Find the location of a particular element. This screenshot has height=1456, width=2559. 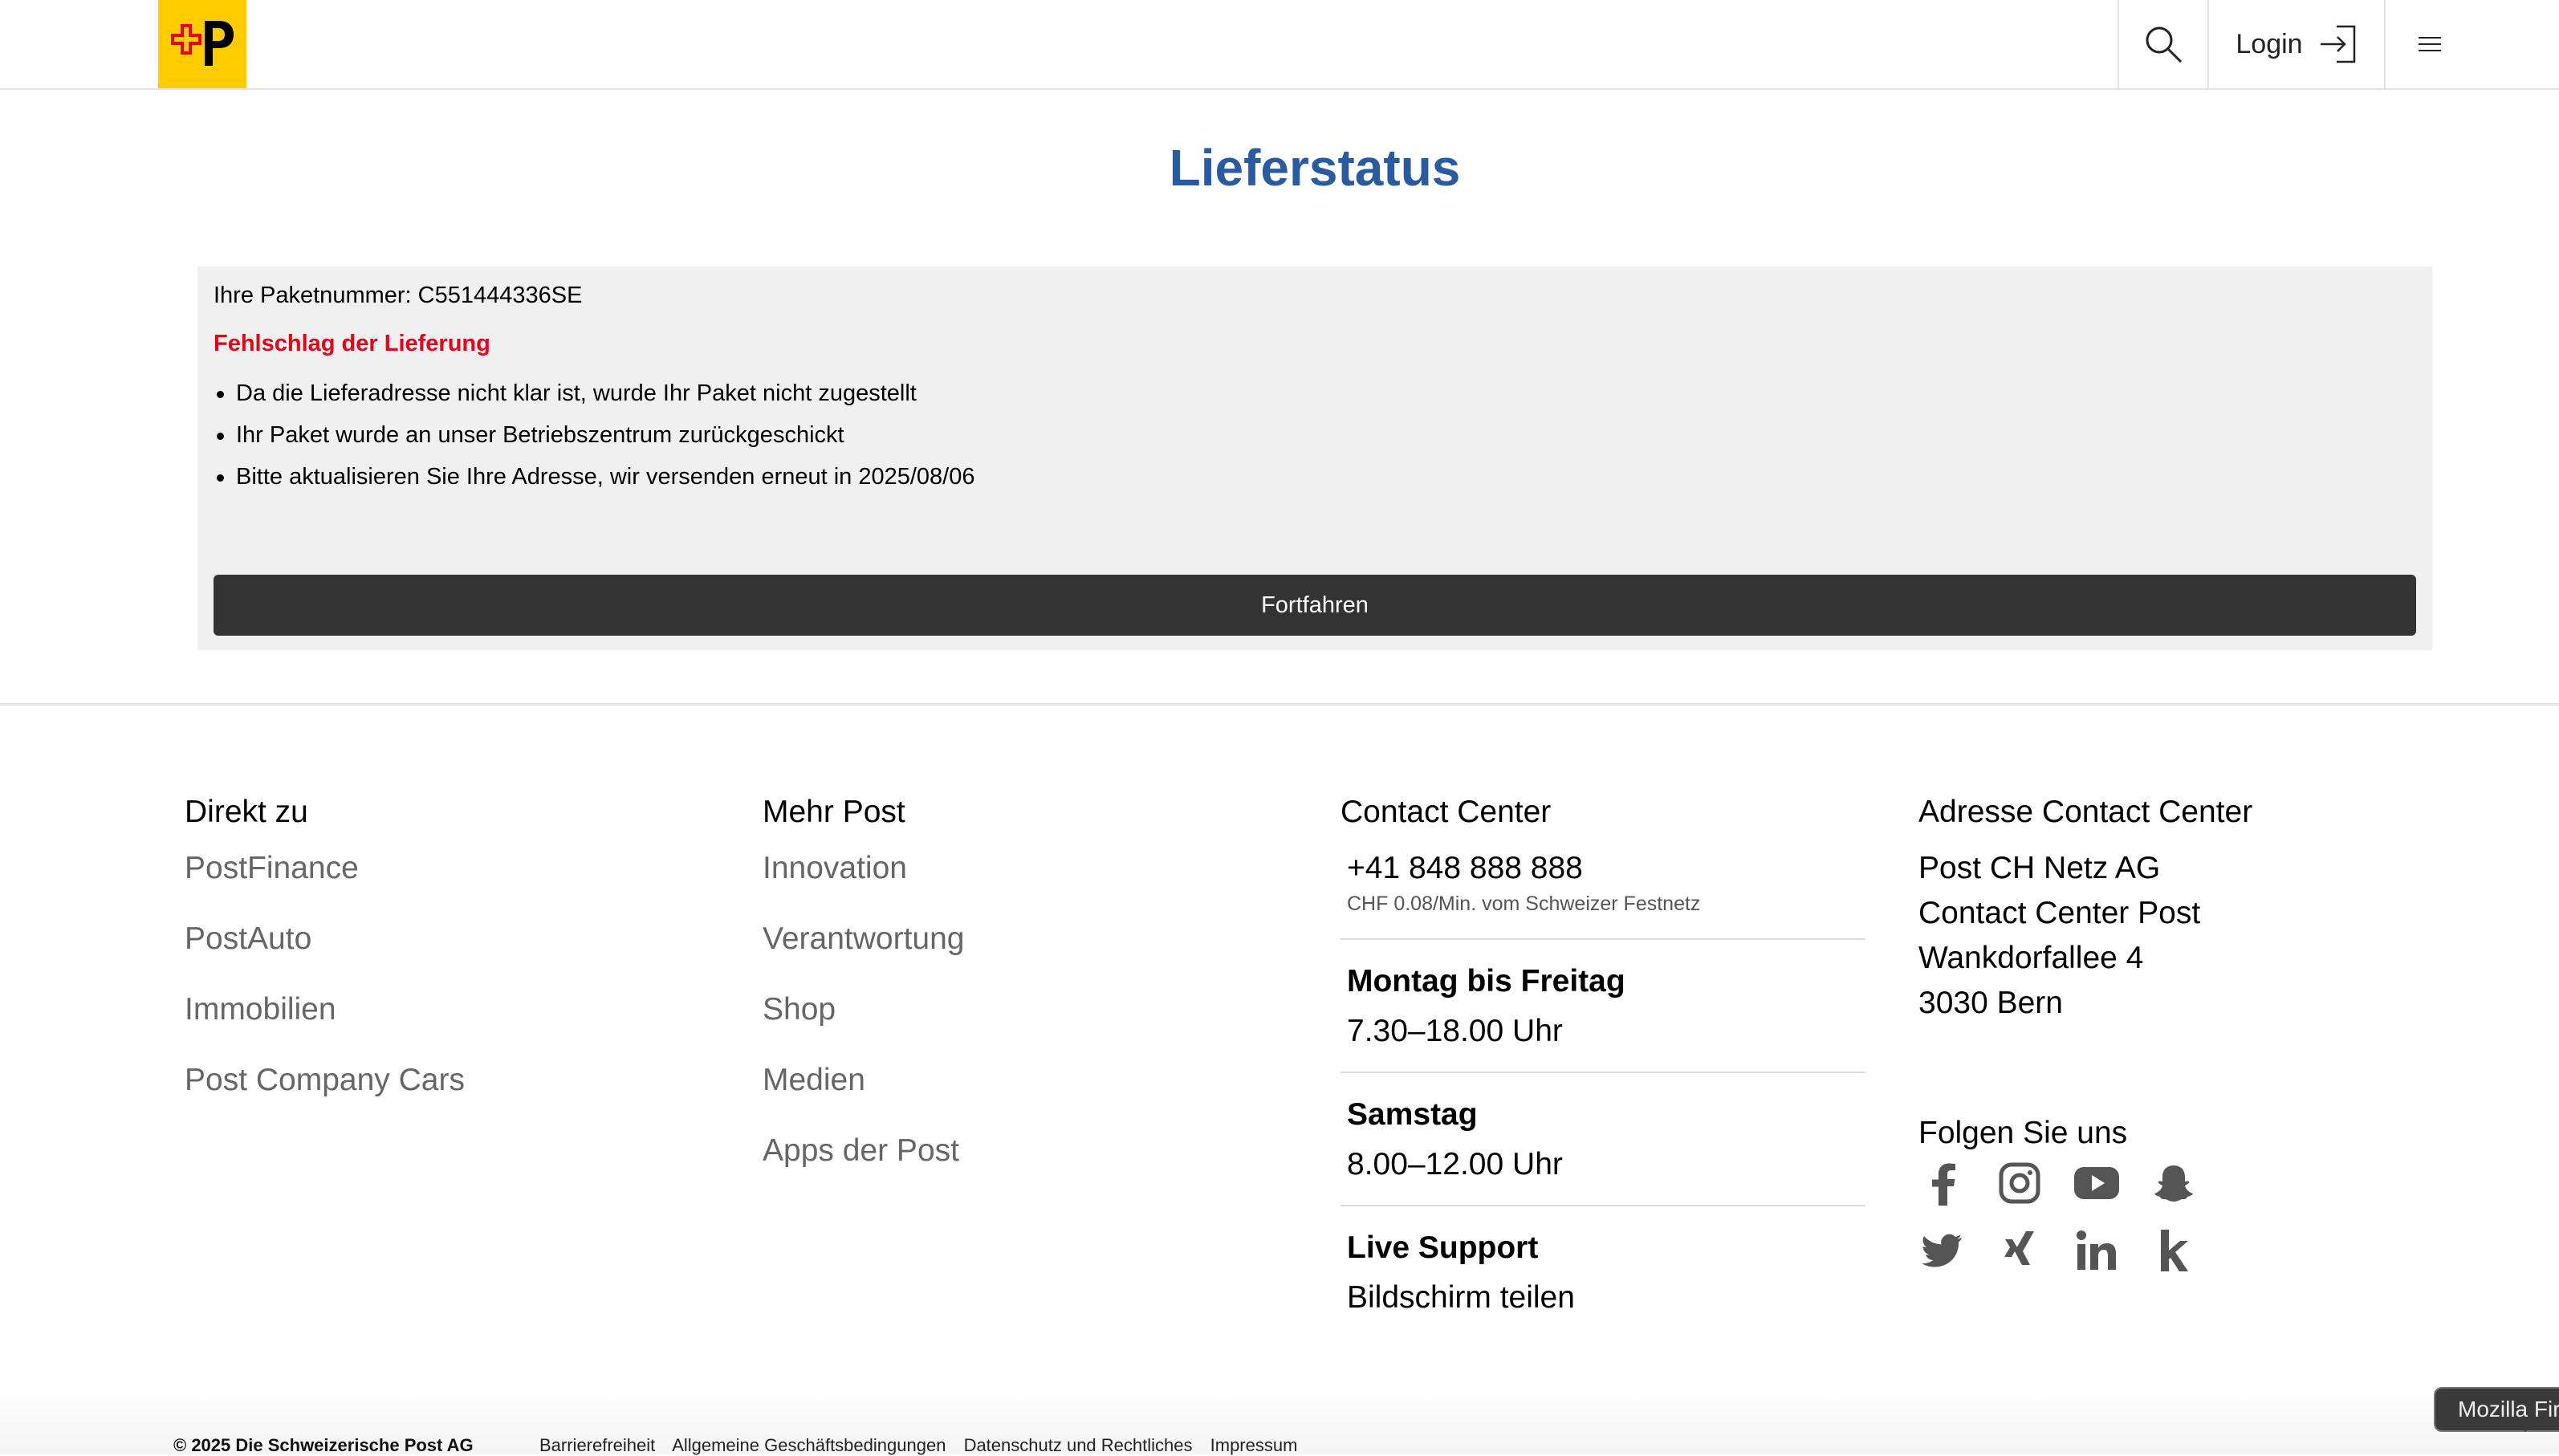

login-button: Login is located at coordinates (2296, 44).